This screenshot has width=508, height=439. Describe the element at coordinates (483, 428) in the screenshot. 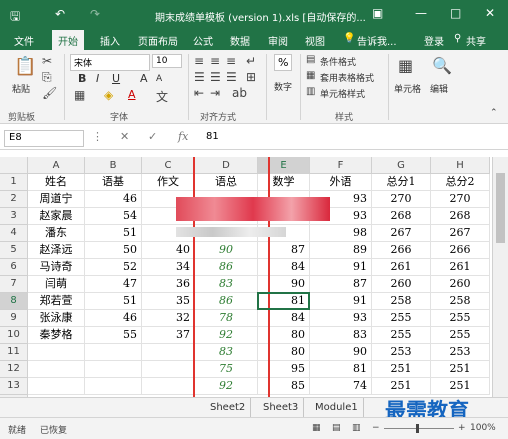

I see `zoom-level: 100%` at that location.